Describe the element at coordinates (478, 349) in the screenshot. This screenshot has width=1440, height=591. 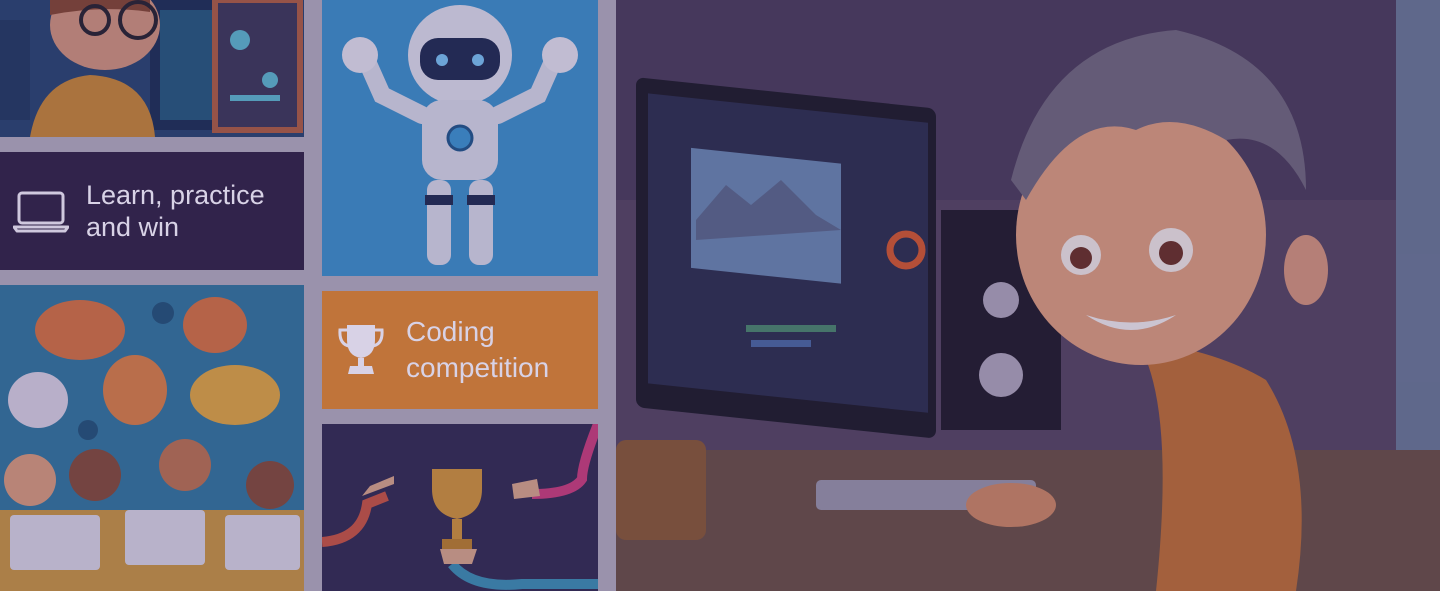
I see `coding-competition-label: Coding competition` at that location.